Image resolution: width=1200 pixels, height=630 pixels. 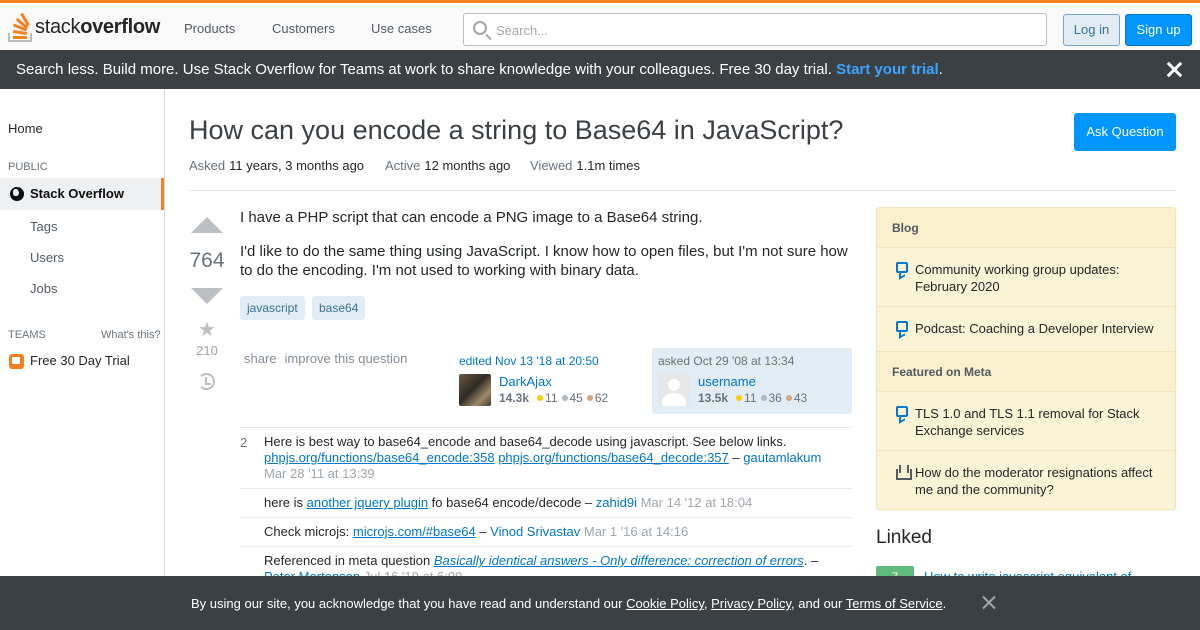 What do you see at coordinates (82, 194) in the screenshot?
I see `sidebar-item-stack-overflow: Stack Overflow` at bounding box center [82, 194].